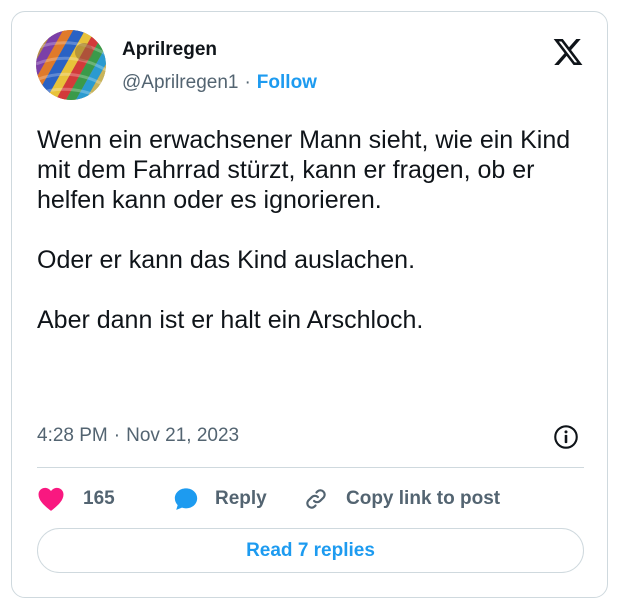  Describe the element at coordinates (72, 435) in the screenshot. I see `tweet-time: 4:28 PM` at that location.